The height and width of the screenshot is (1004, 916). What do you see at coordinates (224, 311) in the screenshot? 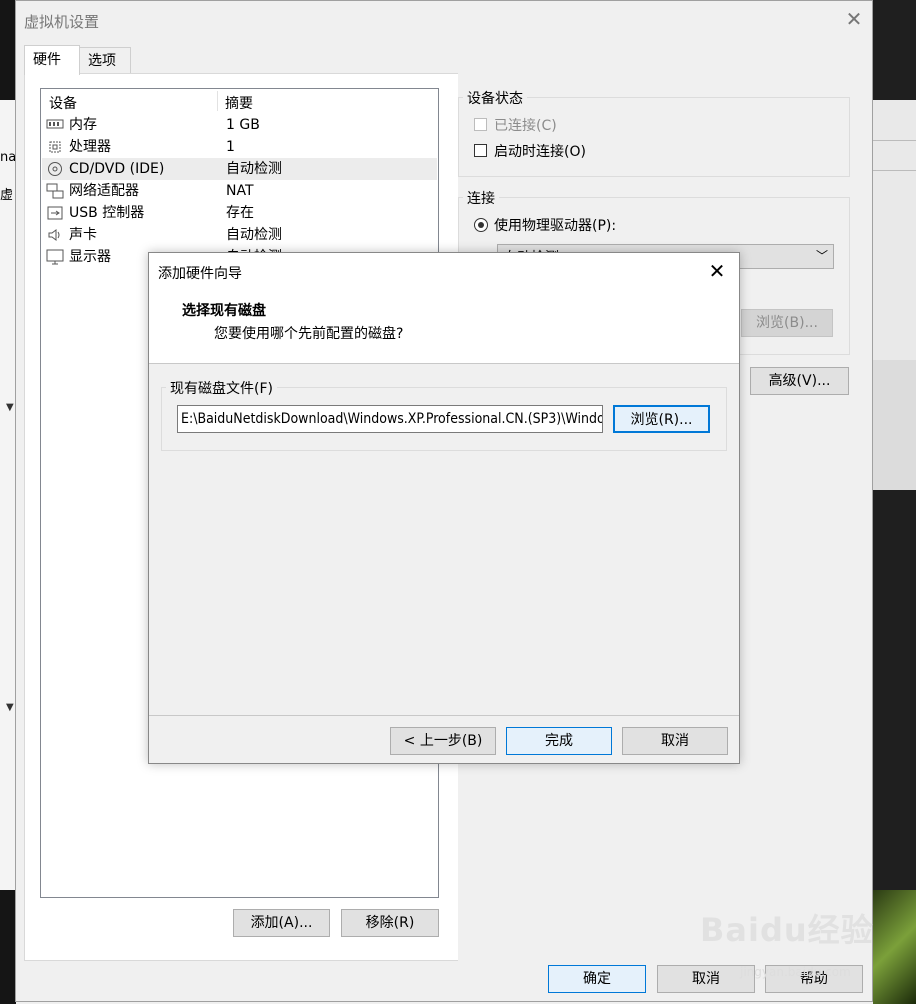
I see `wizard-heading: 选择现有磁盘` at bounding box center [224, 311].